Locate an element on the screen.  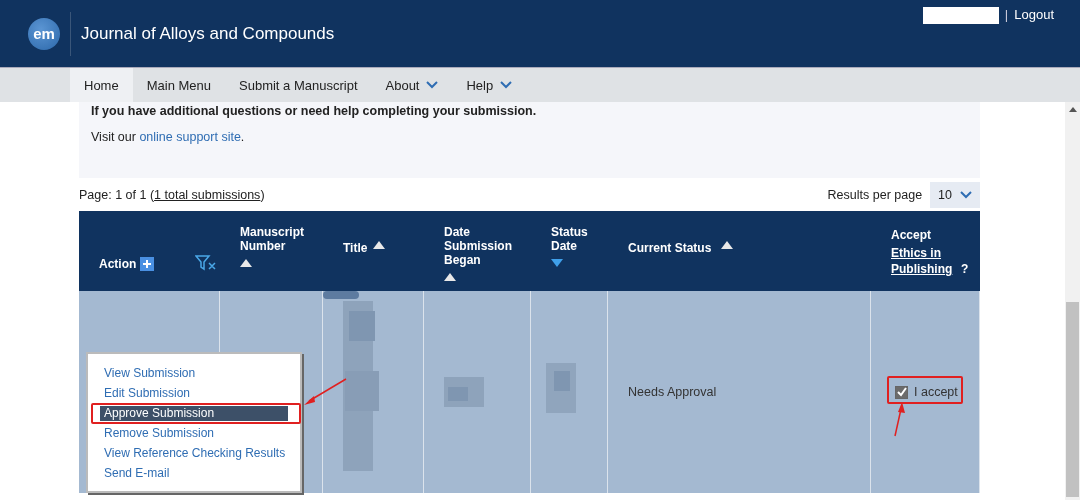
support-link: online support site is located at coordinates (190, 137).